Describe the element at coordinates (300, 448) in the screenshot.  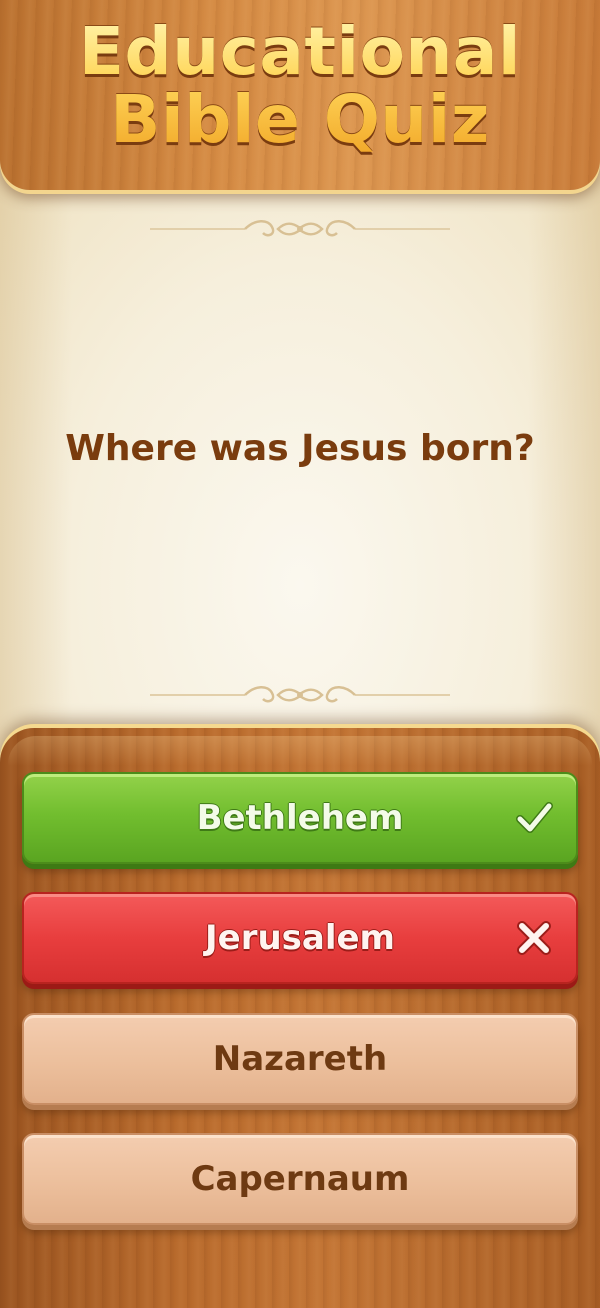
I see `question-text: Where was Jesus born?` at that location.